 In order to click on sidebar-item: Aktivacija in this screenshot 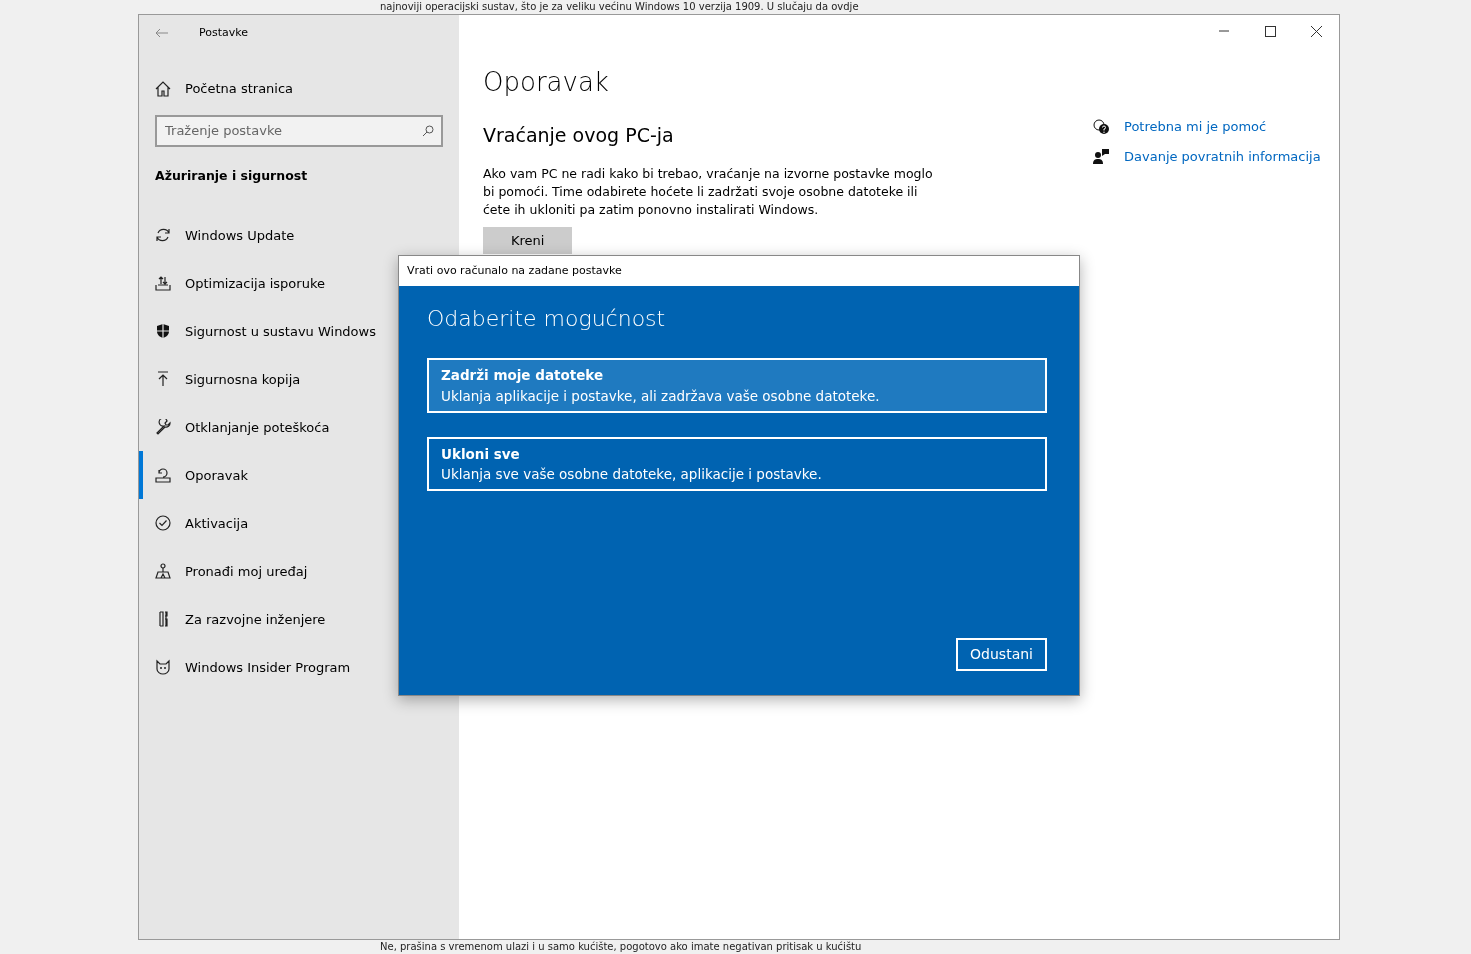, I will do `click(299, 523)`.